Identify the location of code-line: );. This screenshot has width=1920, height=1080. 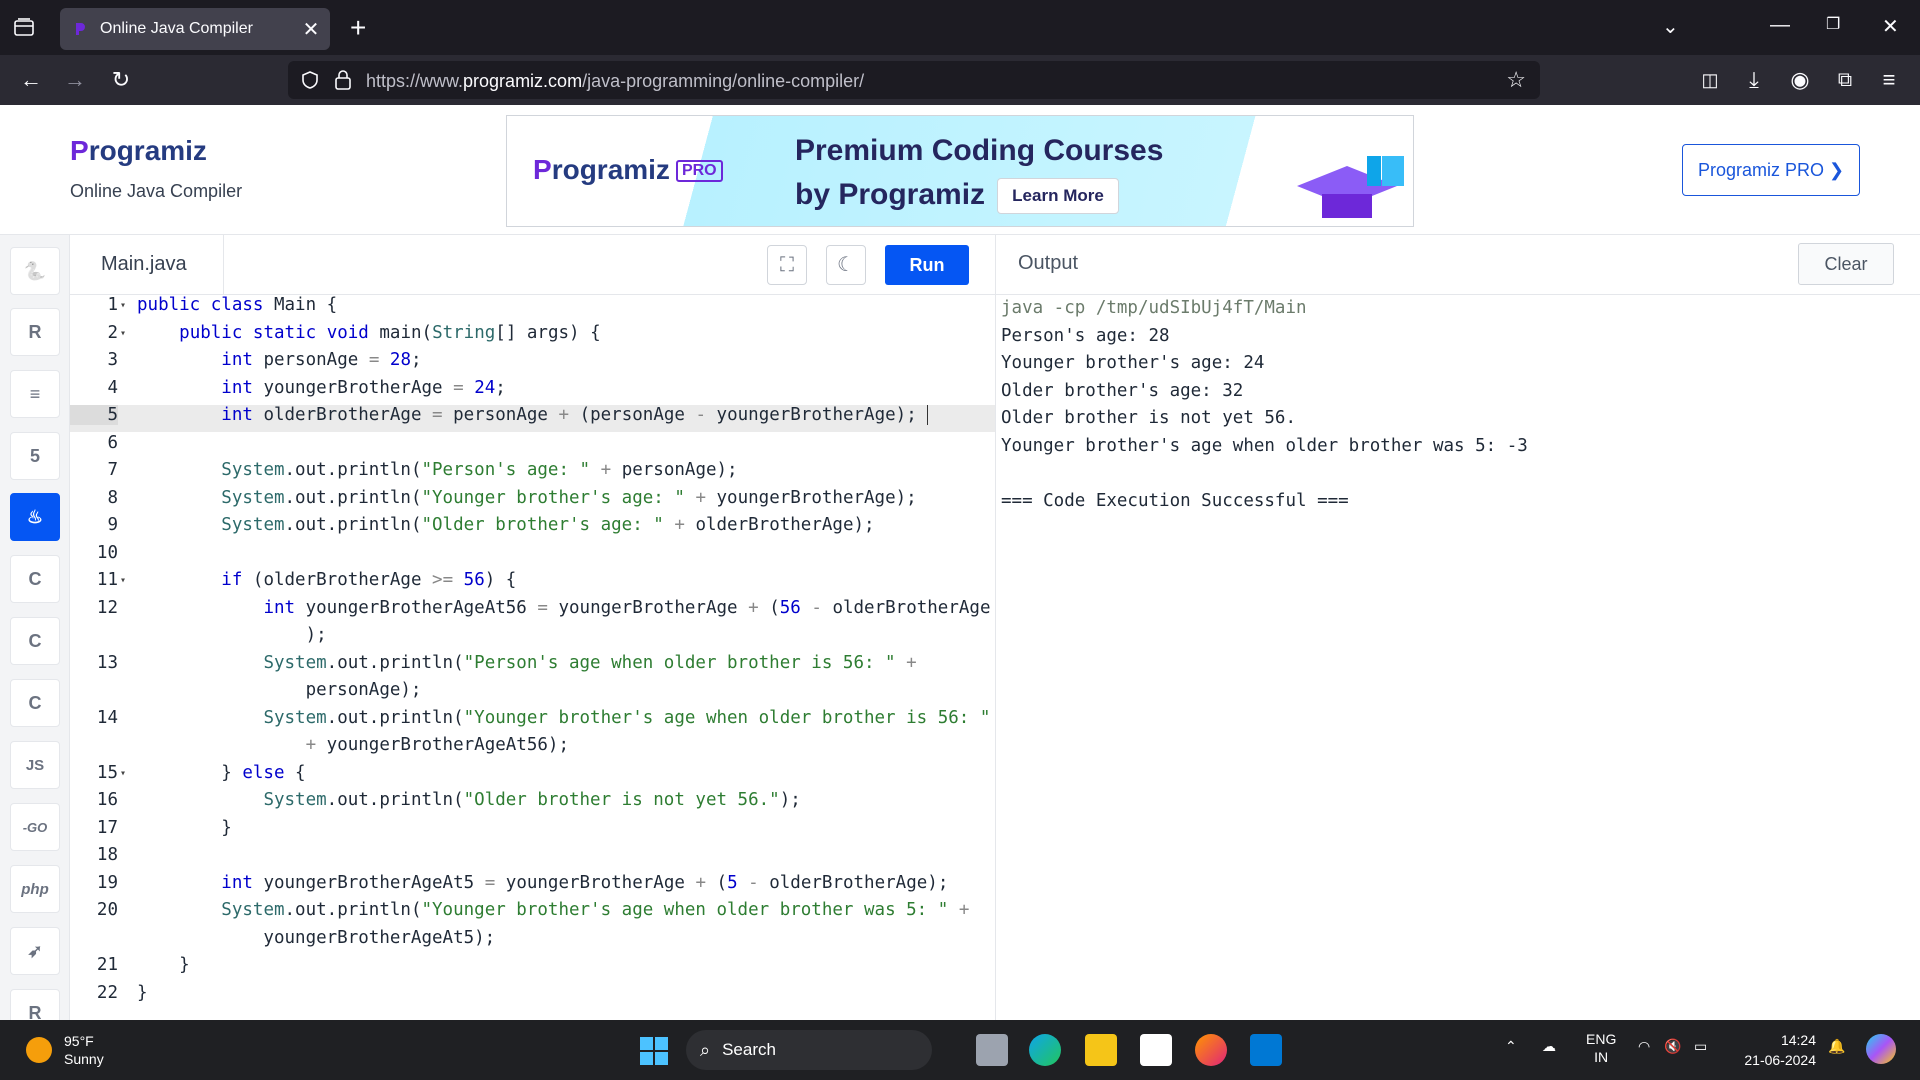
(232, 635).